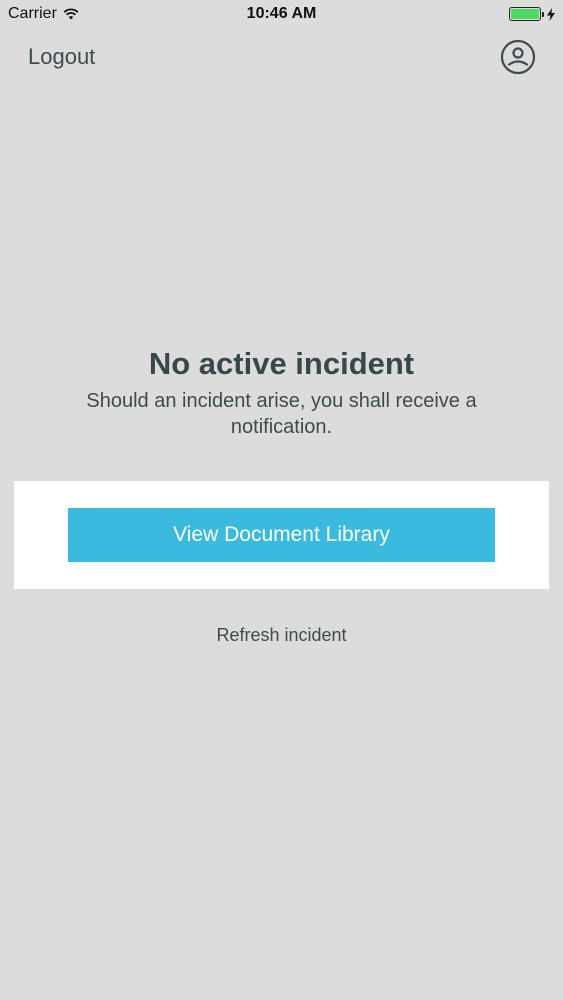 The height and width of the screenshot is (1000, 563). I want to click on status-time: 10:46 AM, so click(281, 13).